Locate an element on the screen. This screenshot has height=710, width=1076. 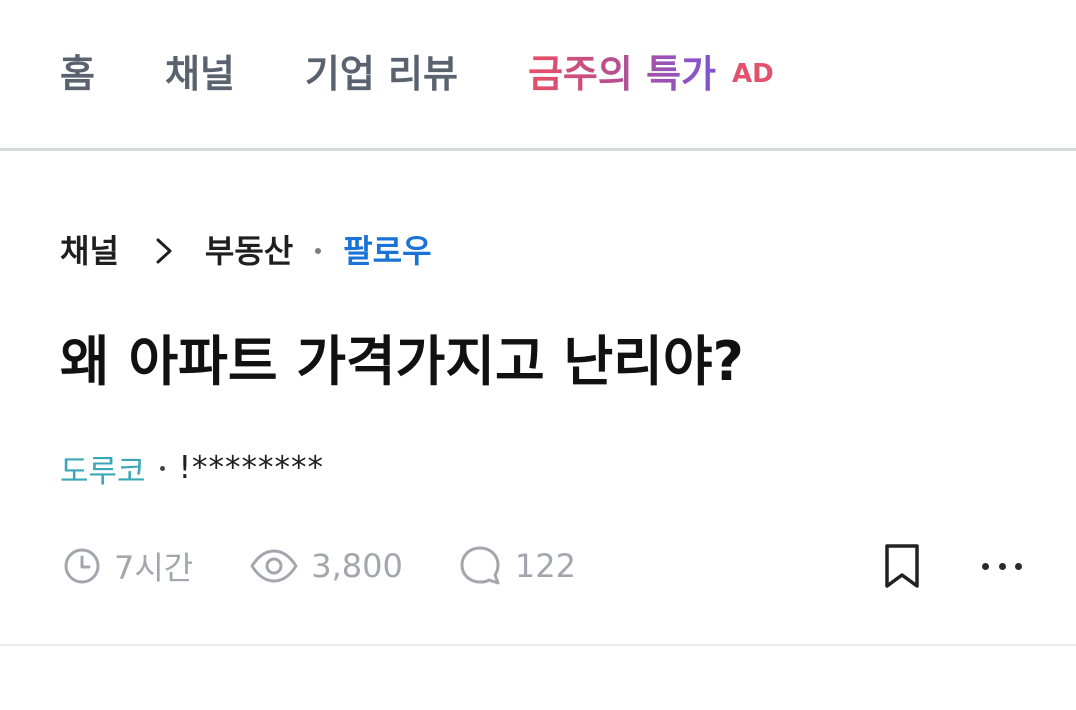
post-comments-count: 122 is located at coordinates (545, 566).